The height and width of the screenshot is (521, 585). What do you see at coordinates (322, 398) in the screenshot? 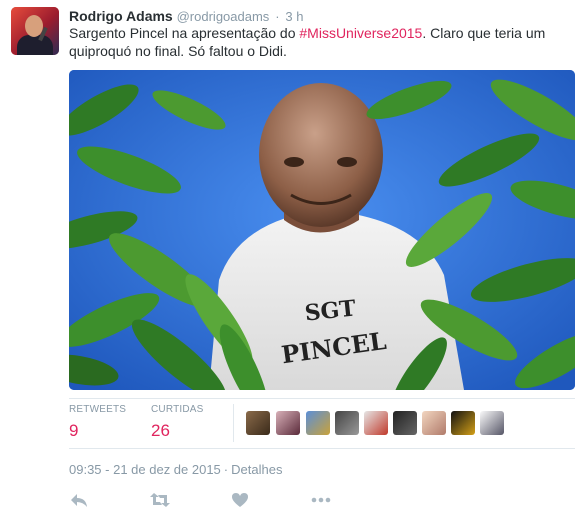
I see `stats-top-divider` at bounding box center [322, 398].